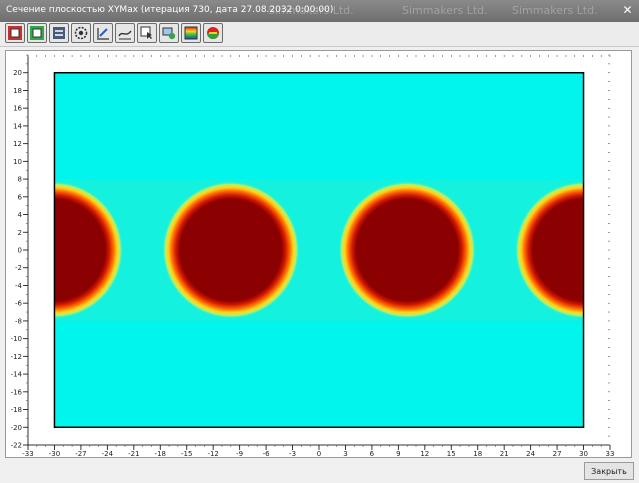 The width and height of the screenshot is (639, 483). What do you see at coordinates (583, 453) in the screenshot?
I see `x-tick-label: 30` at bounding box center [583, 453].